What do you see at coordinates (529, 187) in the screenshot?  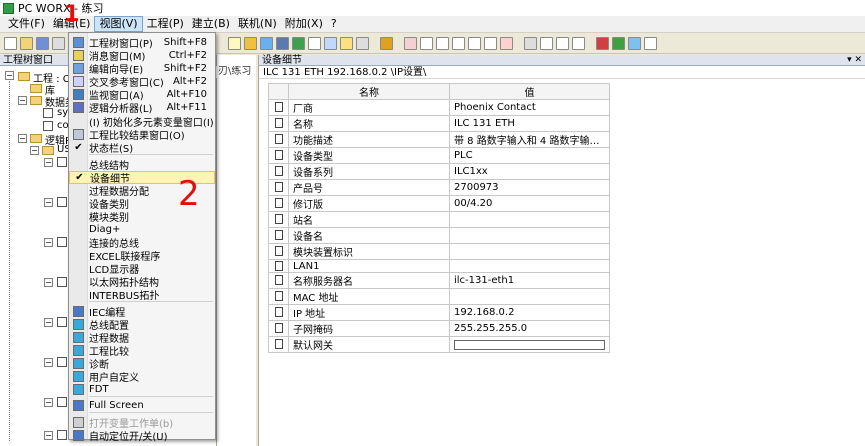 I see `row-value: 2700973` at bounding box center [529, 187].